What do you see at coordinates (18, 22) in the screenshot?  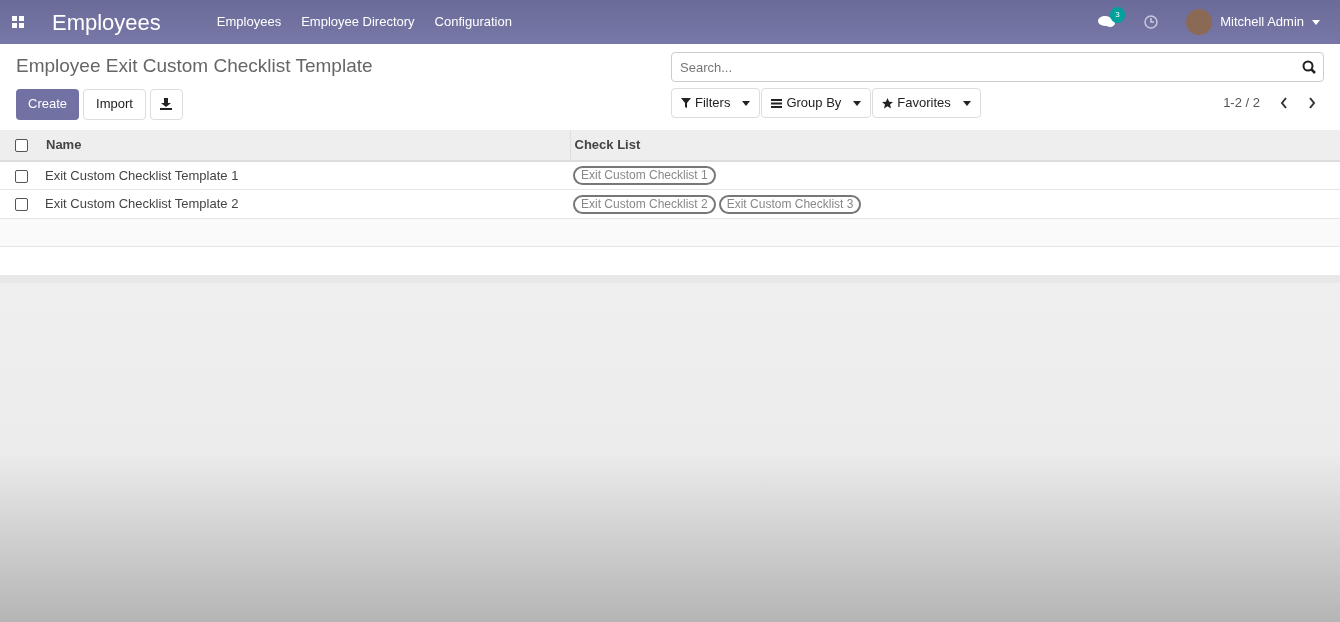 I see `apps-menu-icon` at bounding box center [18, 22].